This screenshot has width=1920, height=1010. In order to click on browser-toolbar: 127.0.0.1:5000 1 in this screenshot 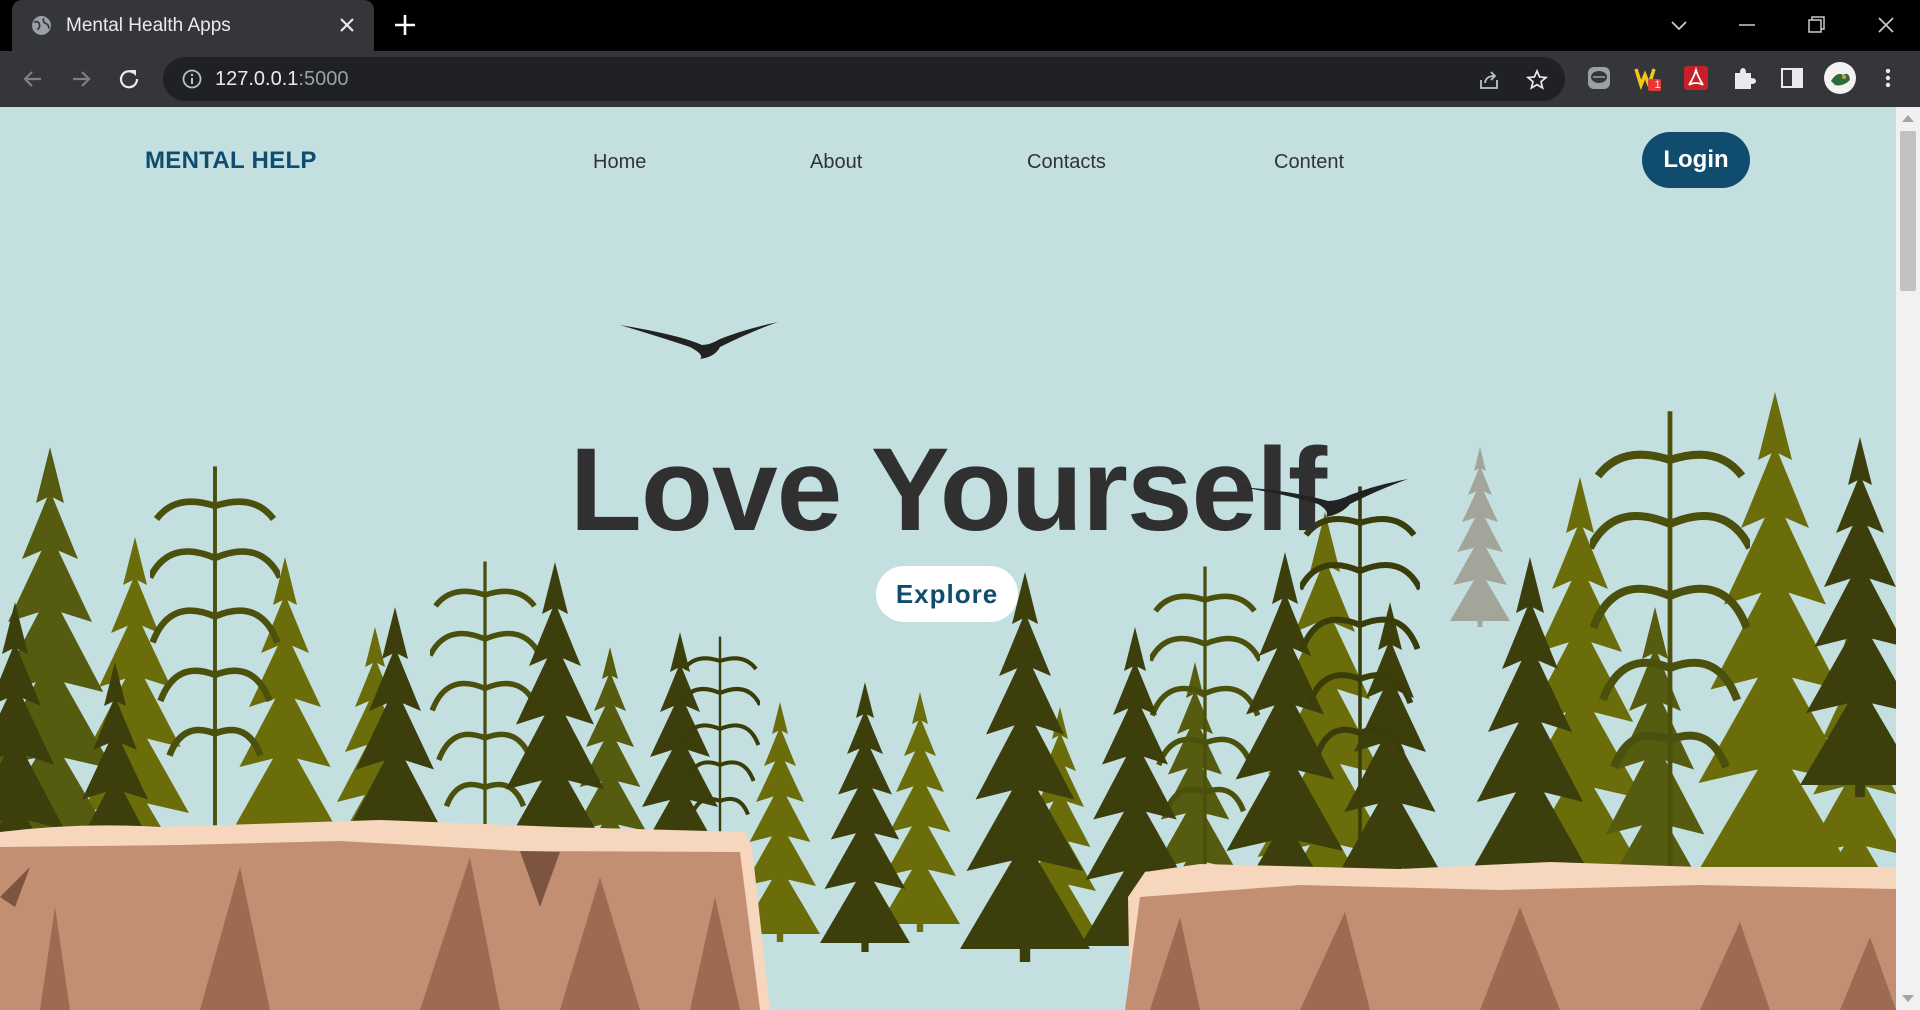, I will do `click(960, 79)`.